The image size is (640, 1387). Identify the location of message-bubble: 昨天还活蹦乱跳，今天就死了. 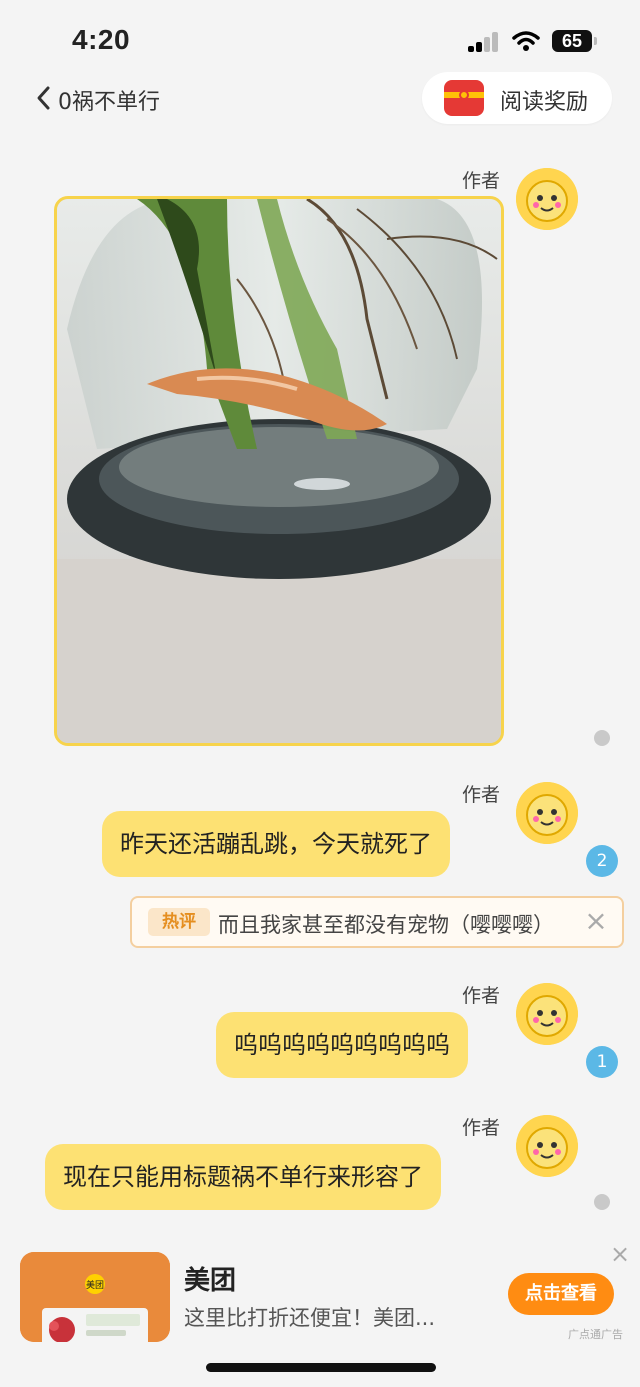
(276, 844).